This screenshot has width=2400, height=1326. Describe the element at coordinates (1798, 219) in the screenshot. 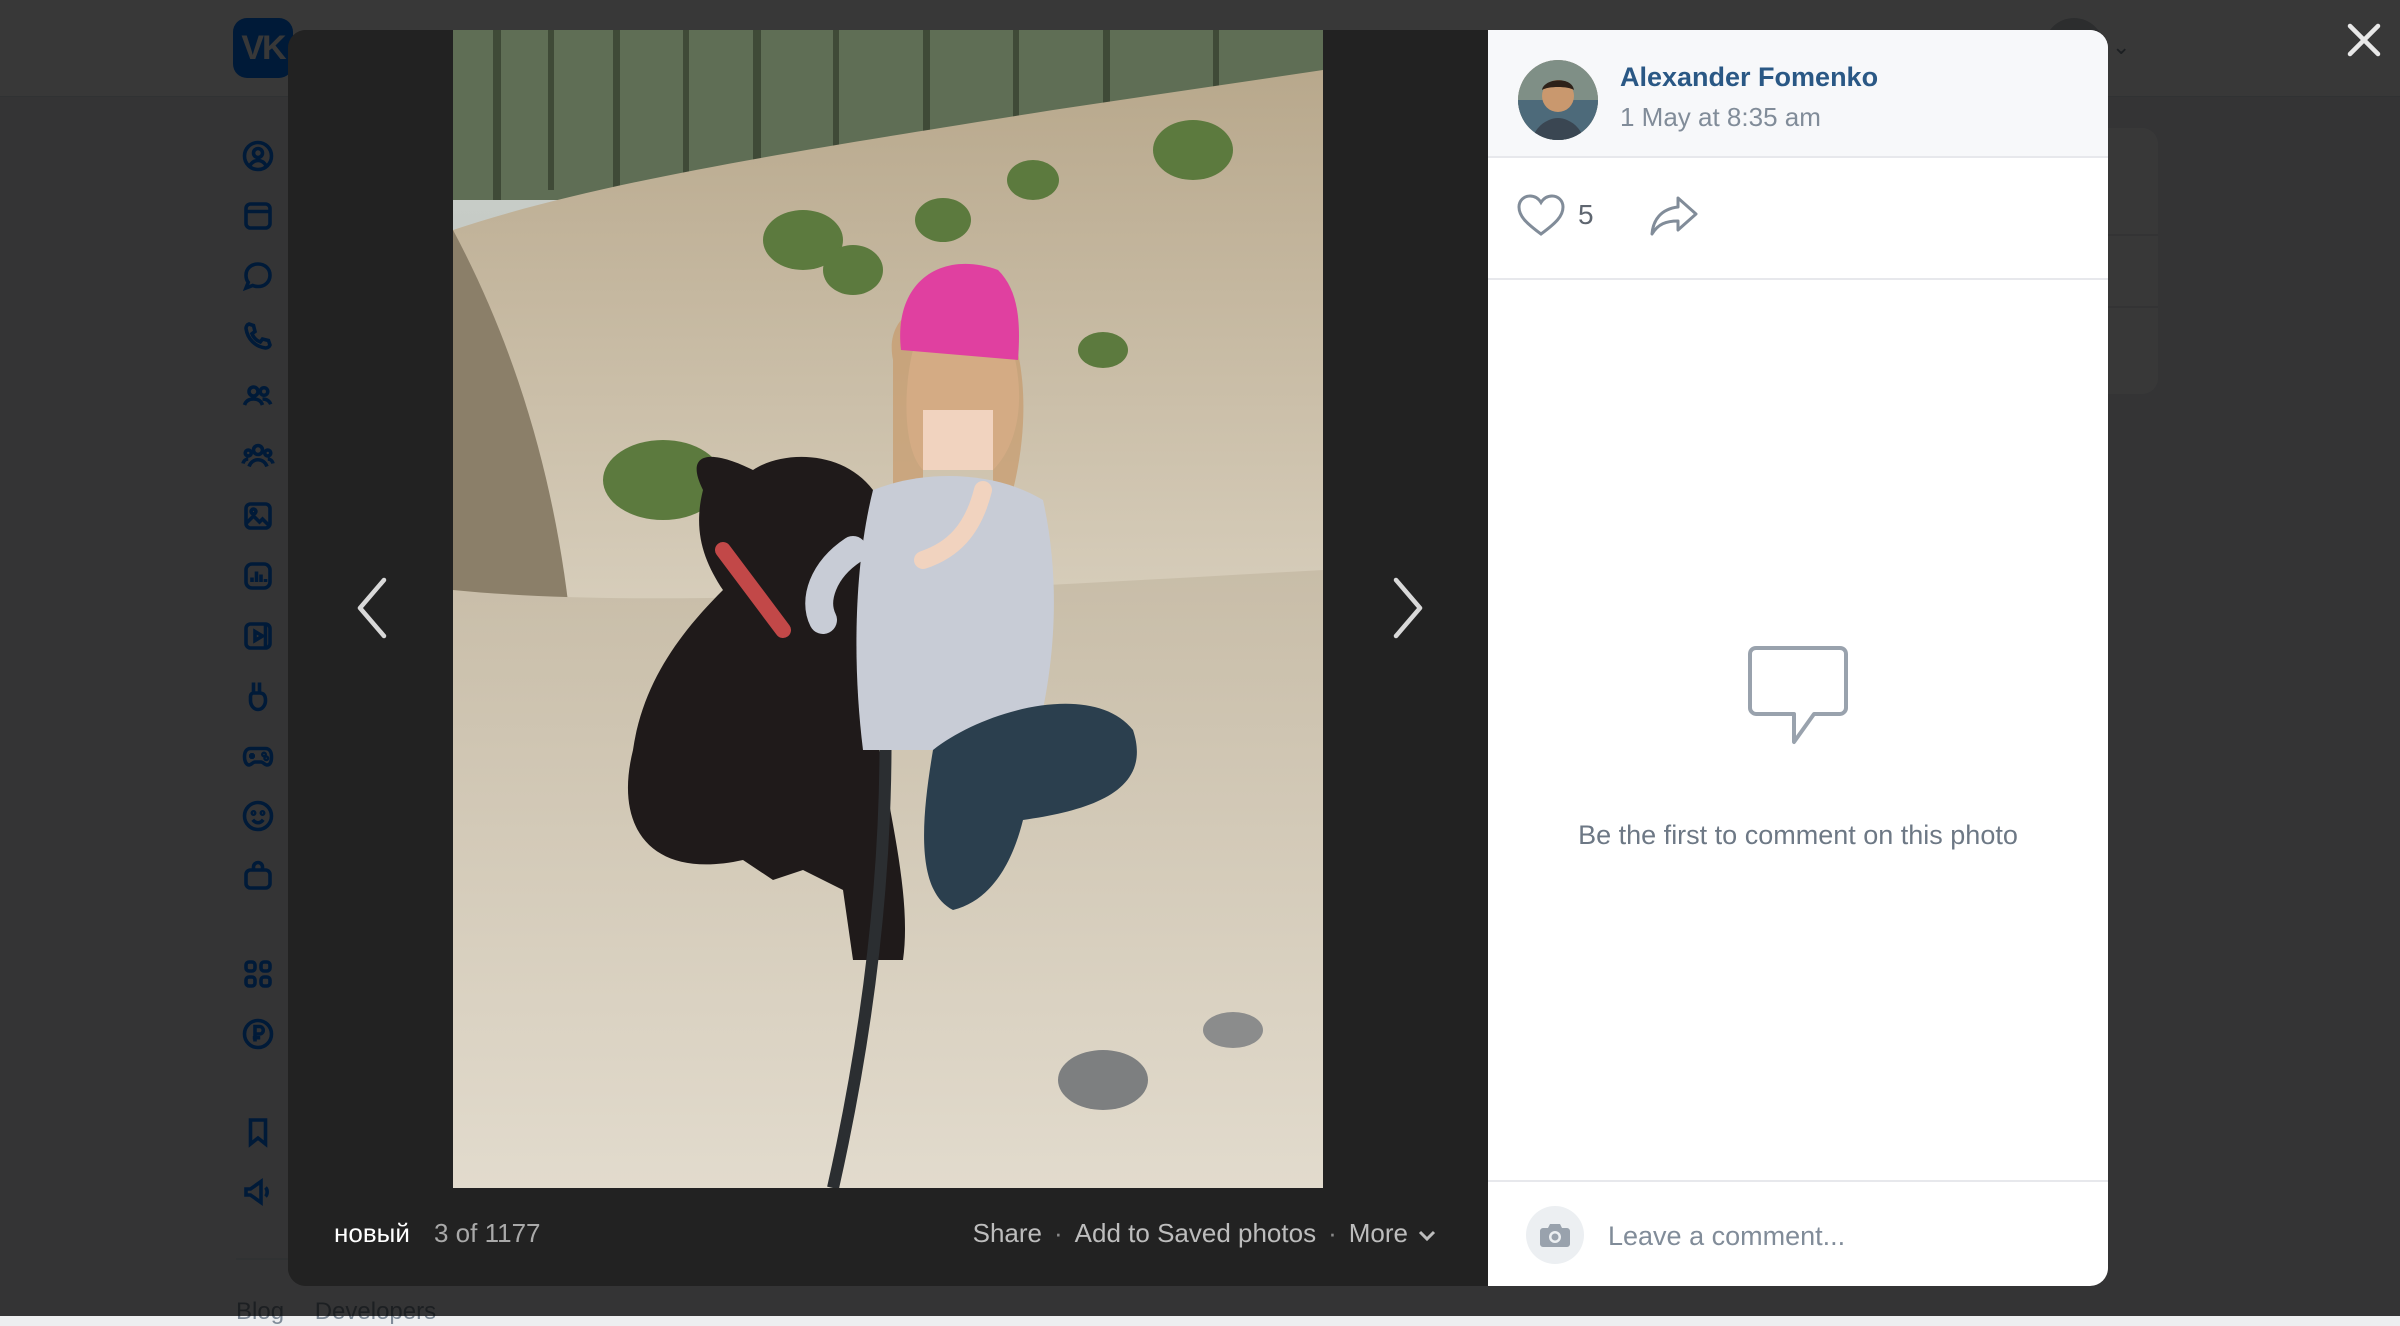

I see `reactions-bar: 5` at that location.